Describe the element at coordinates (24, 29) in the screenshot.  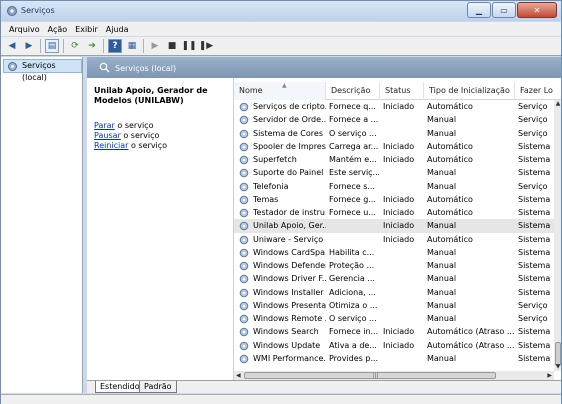
I see `menu-arquivo: Arquivo` at that location.